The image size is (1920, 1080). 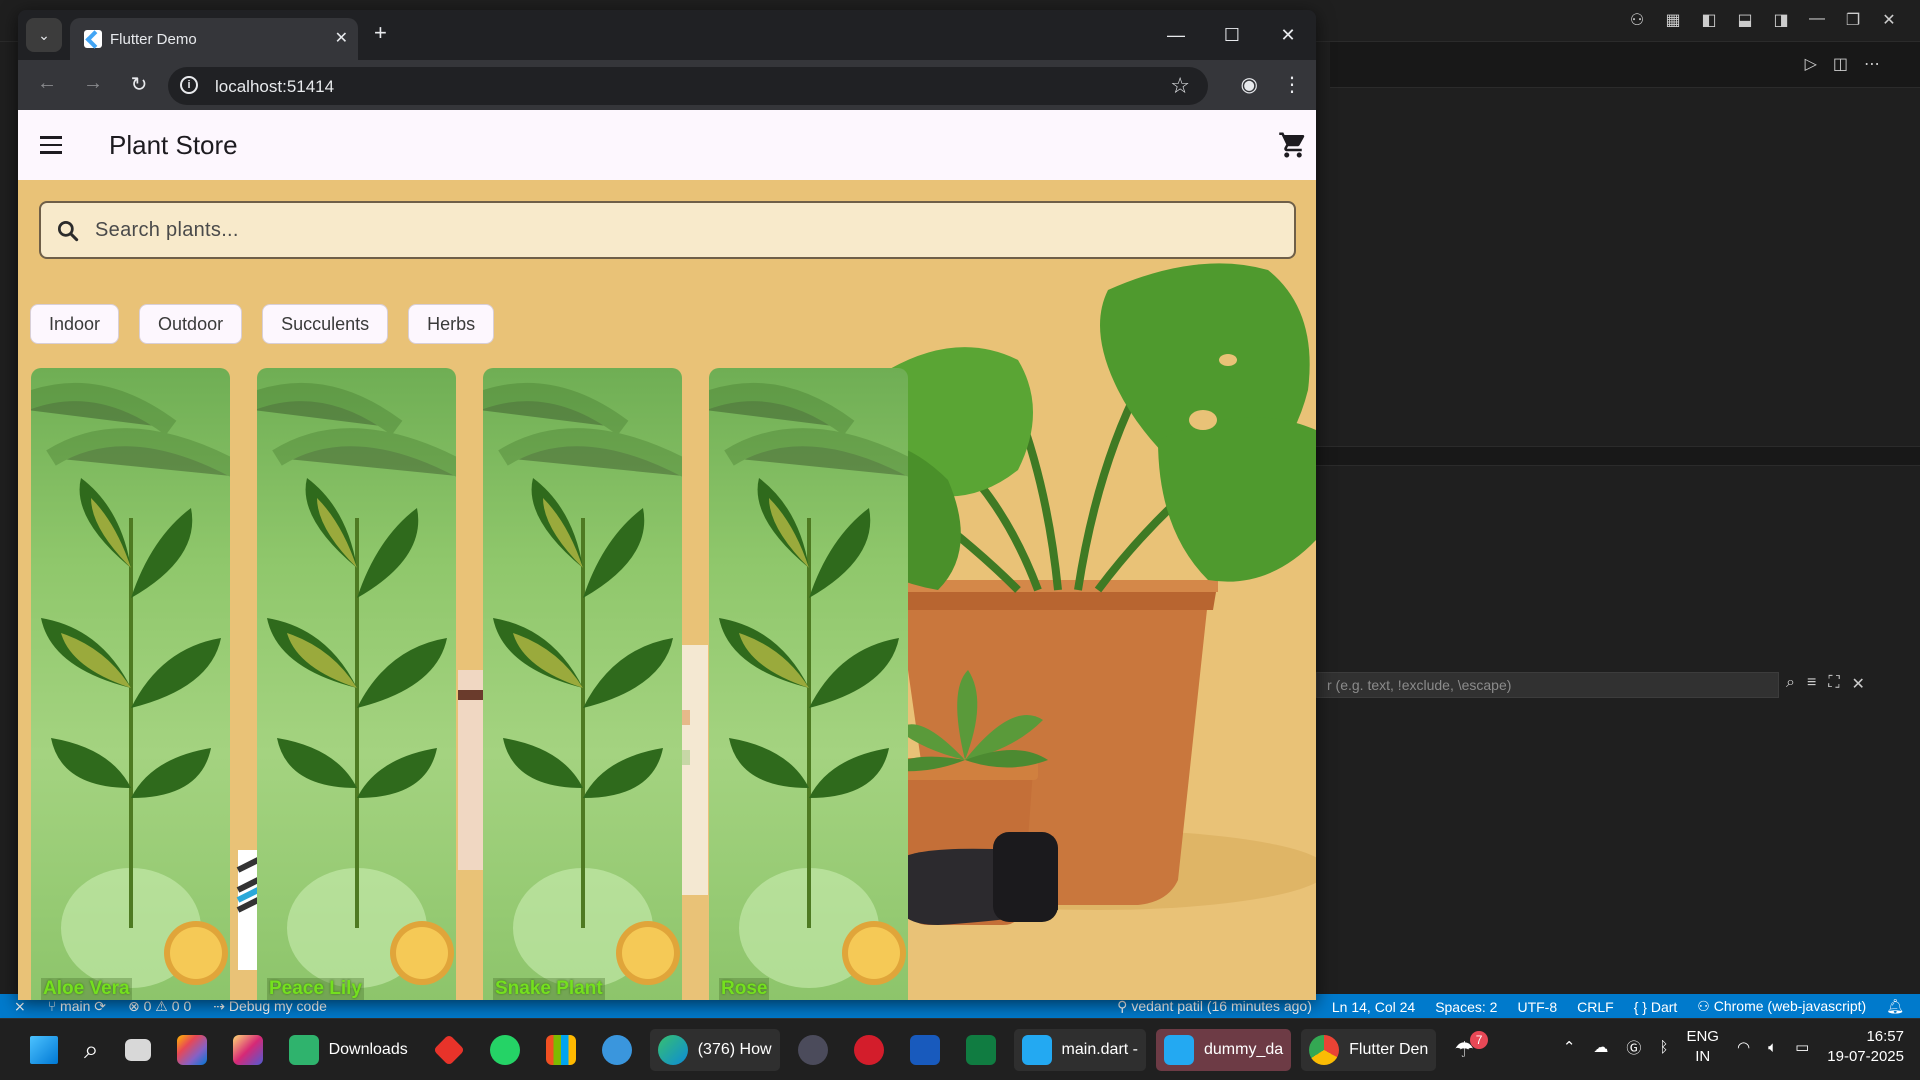 I want to click on instagram-button, so click(x=248, y=1050).